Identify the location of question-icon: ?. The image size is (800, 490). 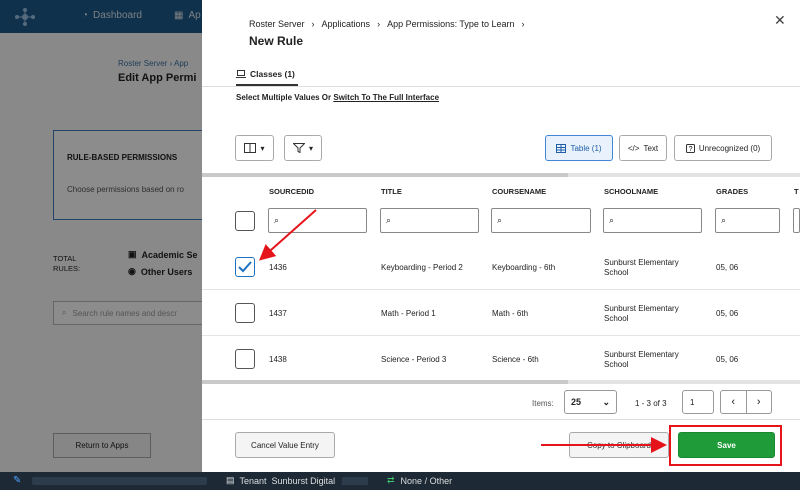
(690, 148).